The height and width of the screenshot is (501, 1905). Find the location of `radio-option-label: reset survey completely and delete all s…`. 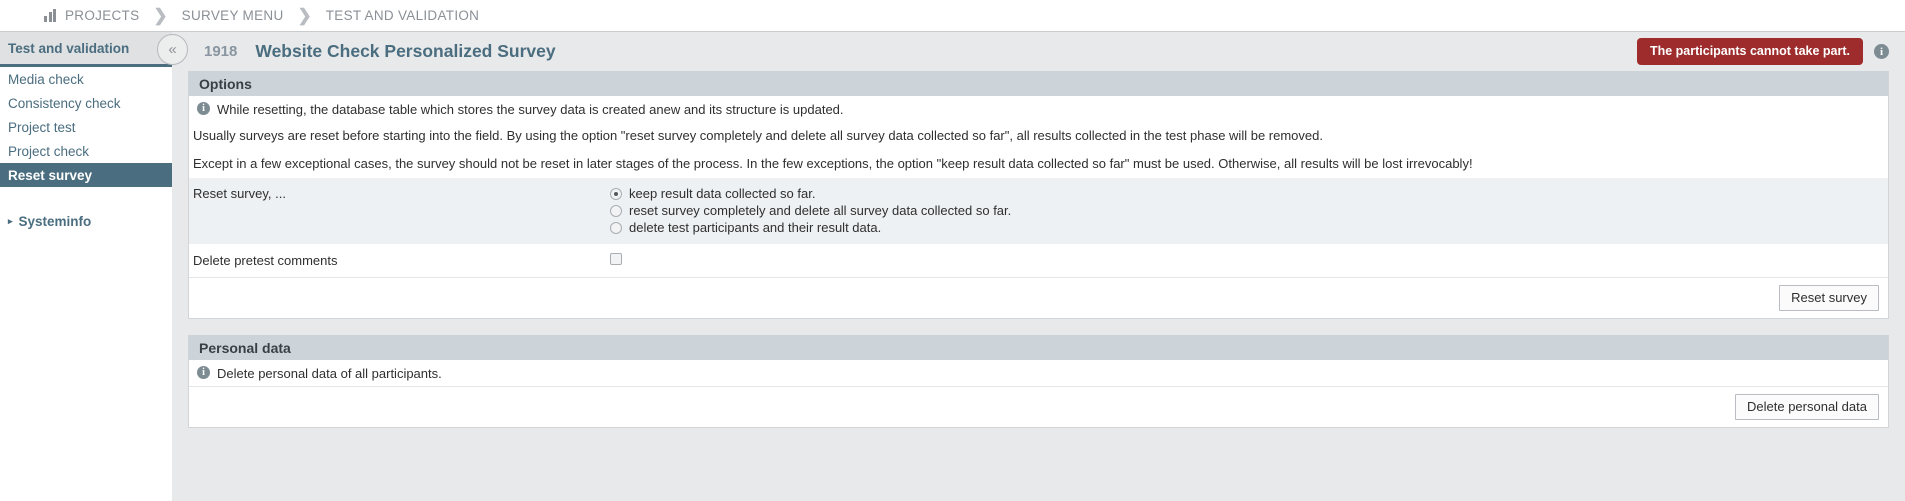

radio-option-label: reset survey completely and delete all s… is located at coordinates (820, 211).